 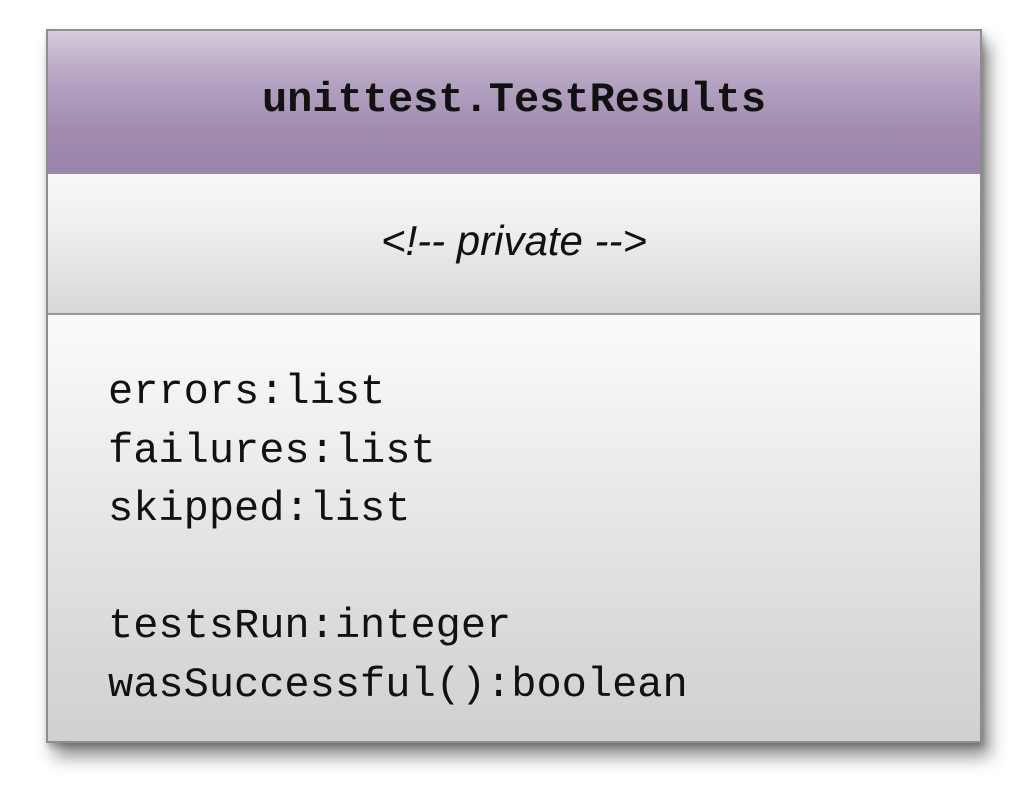 I want to click on member-tests-run: testsRun:integer, so click(x=310, y=626).